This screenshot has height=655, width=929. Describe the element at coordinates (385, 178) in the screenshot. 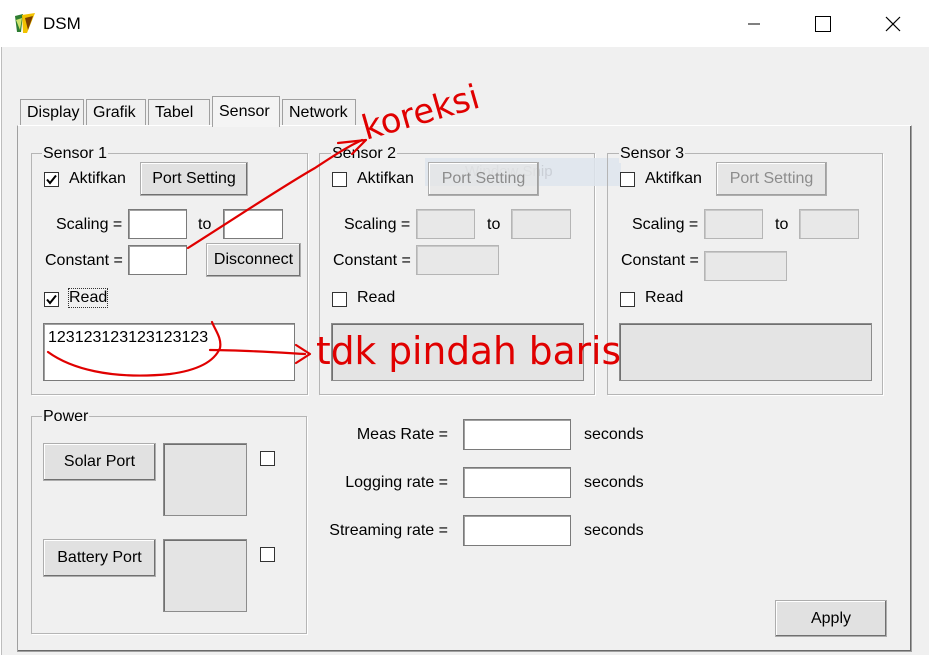

I see `sensor-2-enable-label: Aktifkan` at that location.